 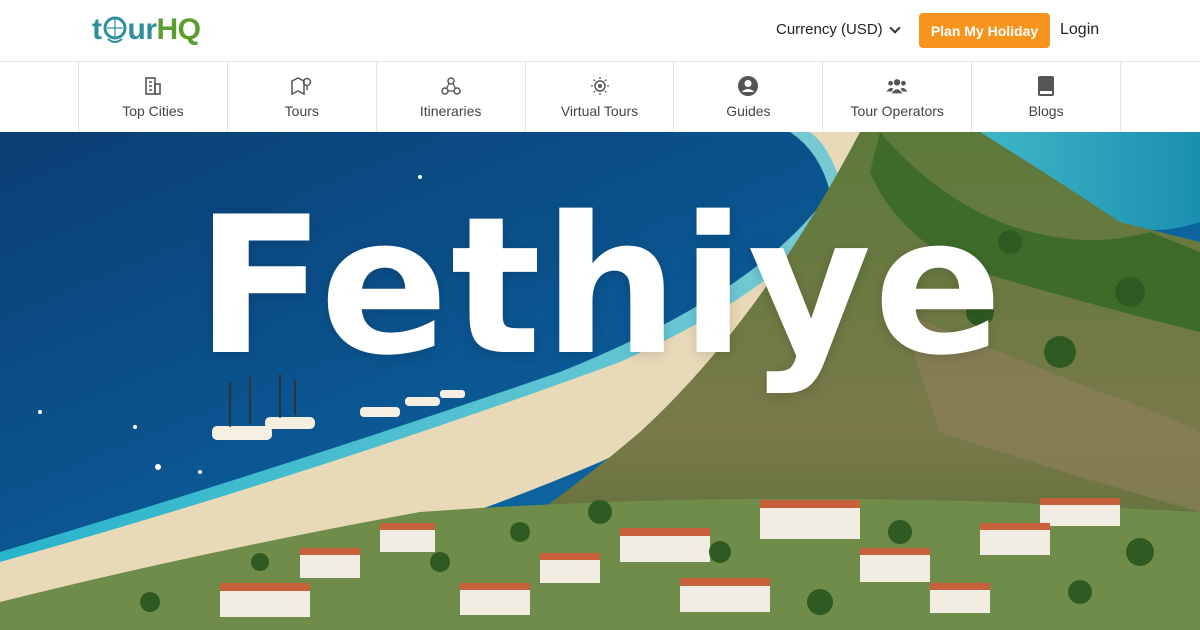 What do you see at coordinates (599, 111) in the screenshot?
I see `nav-label: Virtual Tours` at bounding box center [599, 111].